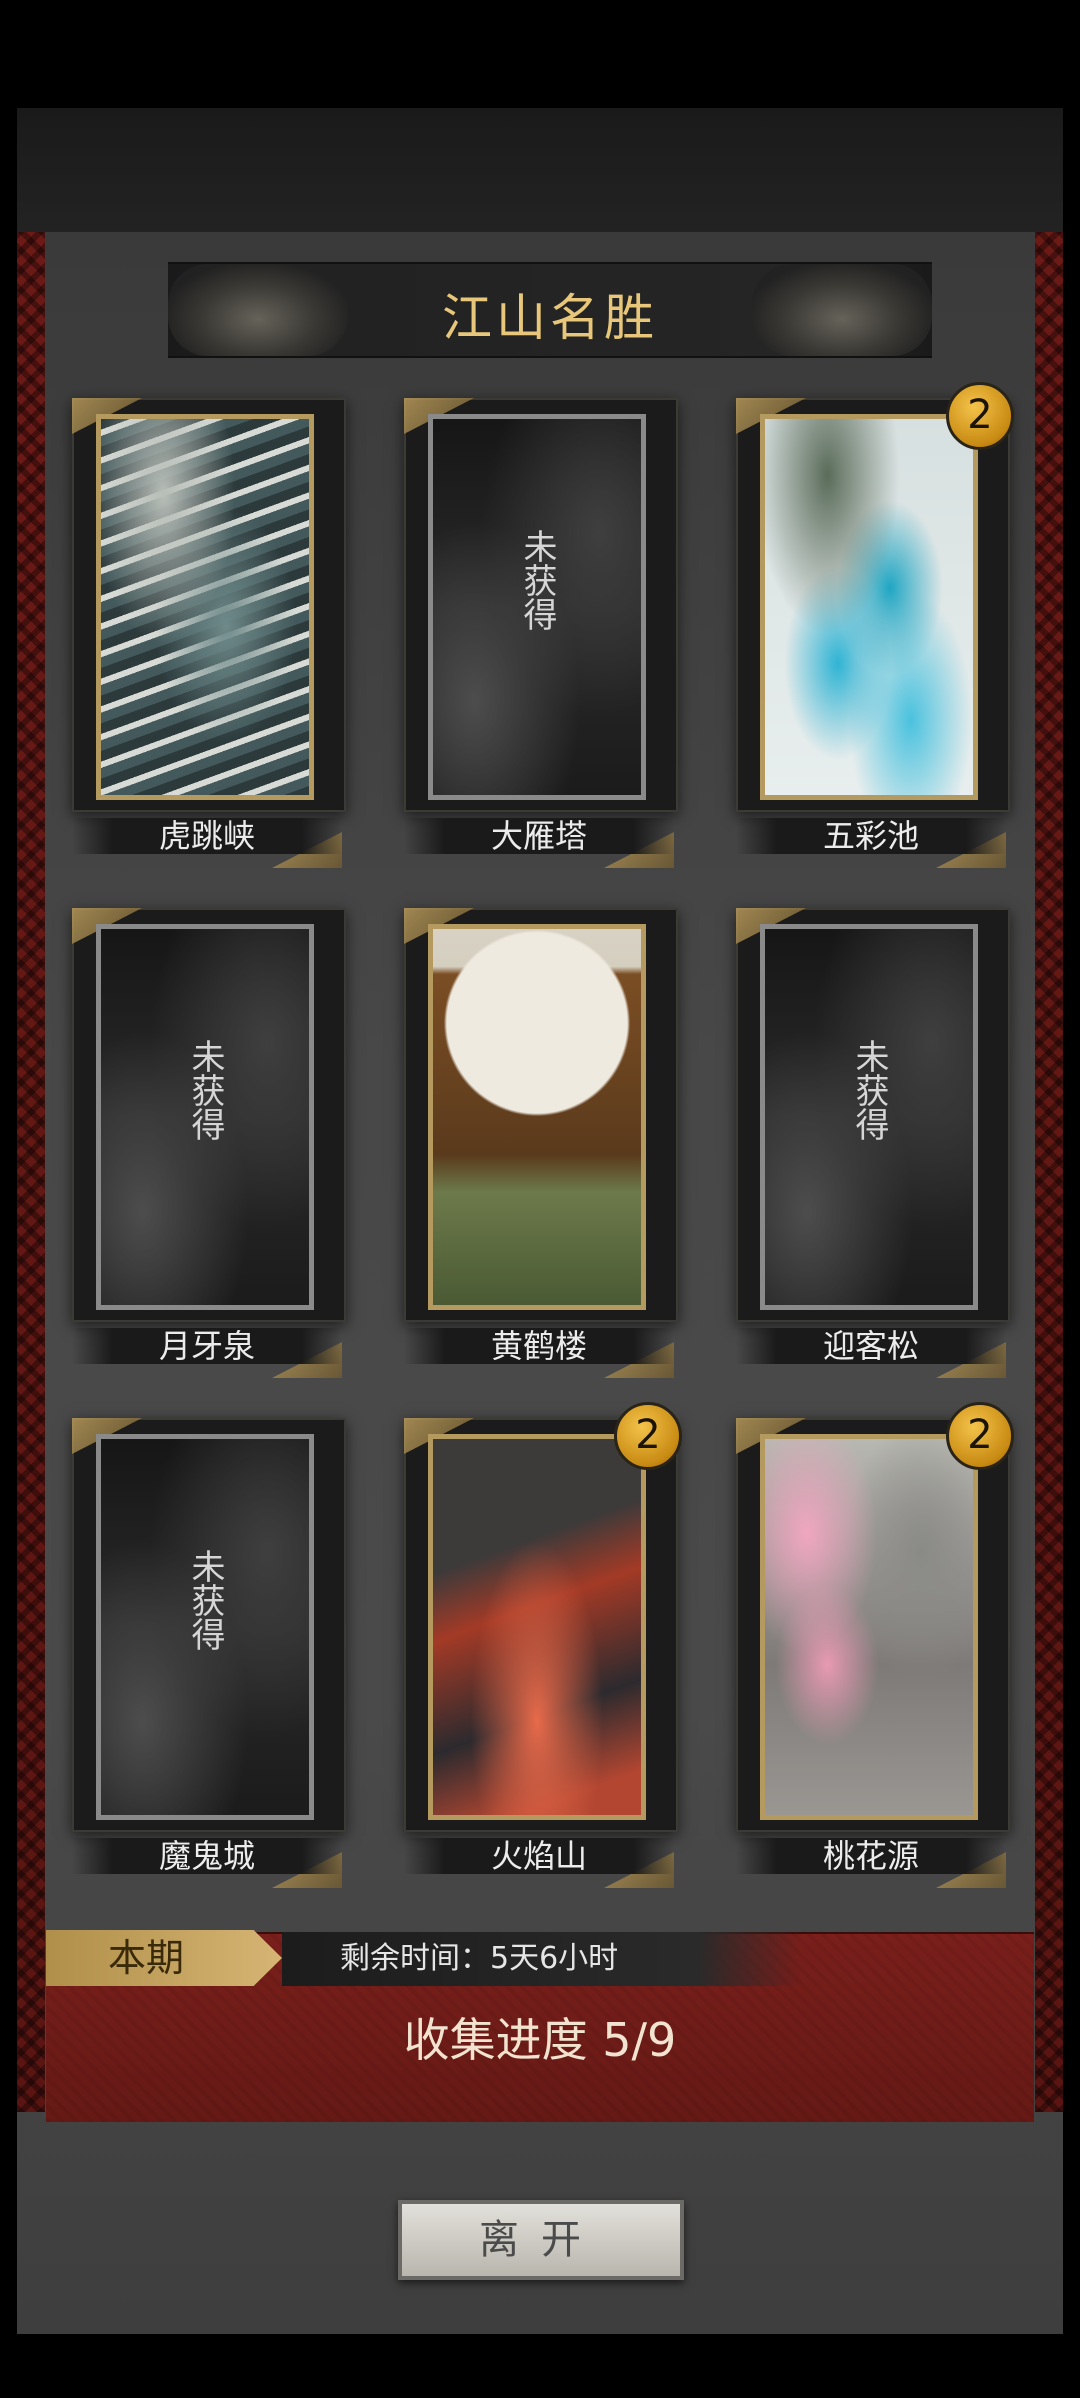 The image size is (1080, 2398). I want to click on card-wucaichi: 五彩池 2, so click(875, 625).